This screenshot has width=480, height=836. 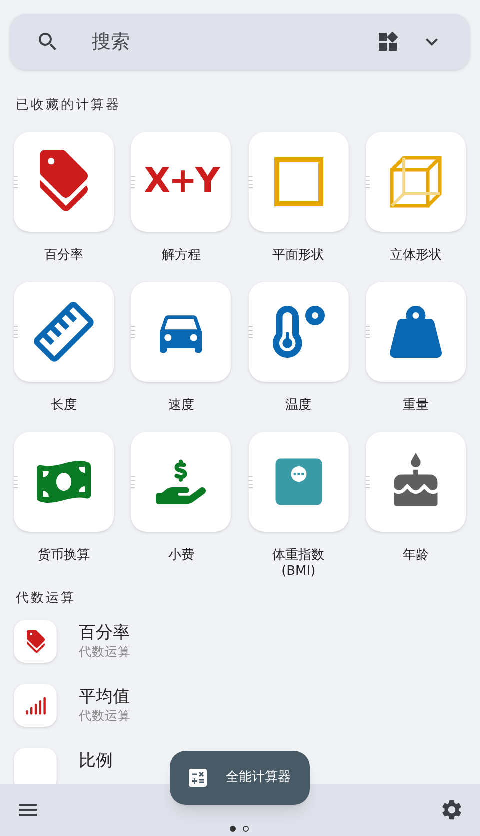 What do you see at coordinates (181, 406) in the screenshot?
I see `tile-label: 速度` at bounding box center [181, 406].